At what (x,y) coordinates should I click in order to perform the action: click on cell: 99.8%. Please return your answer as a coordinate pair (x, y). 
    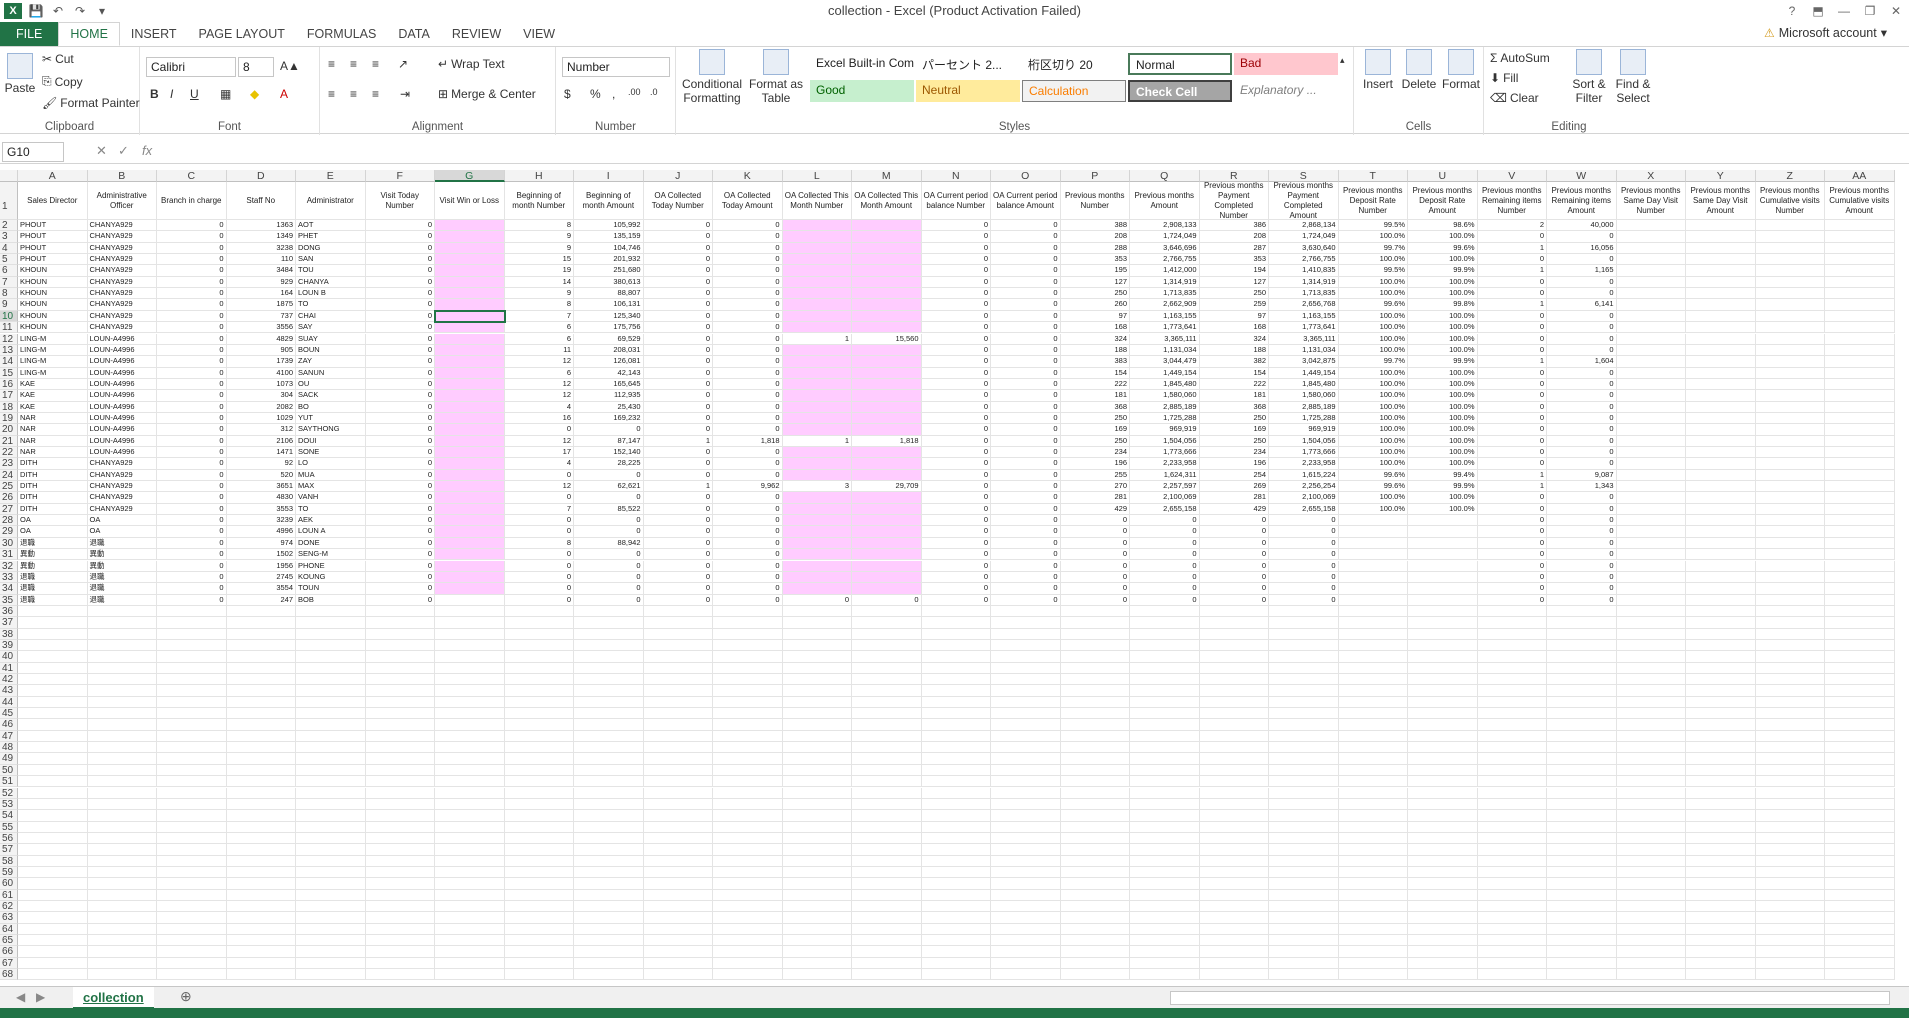
    Looking at the image, I should click on (1443, 305).